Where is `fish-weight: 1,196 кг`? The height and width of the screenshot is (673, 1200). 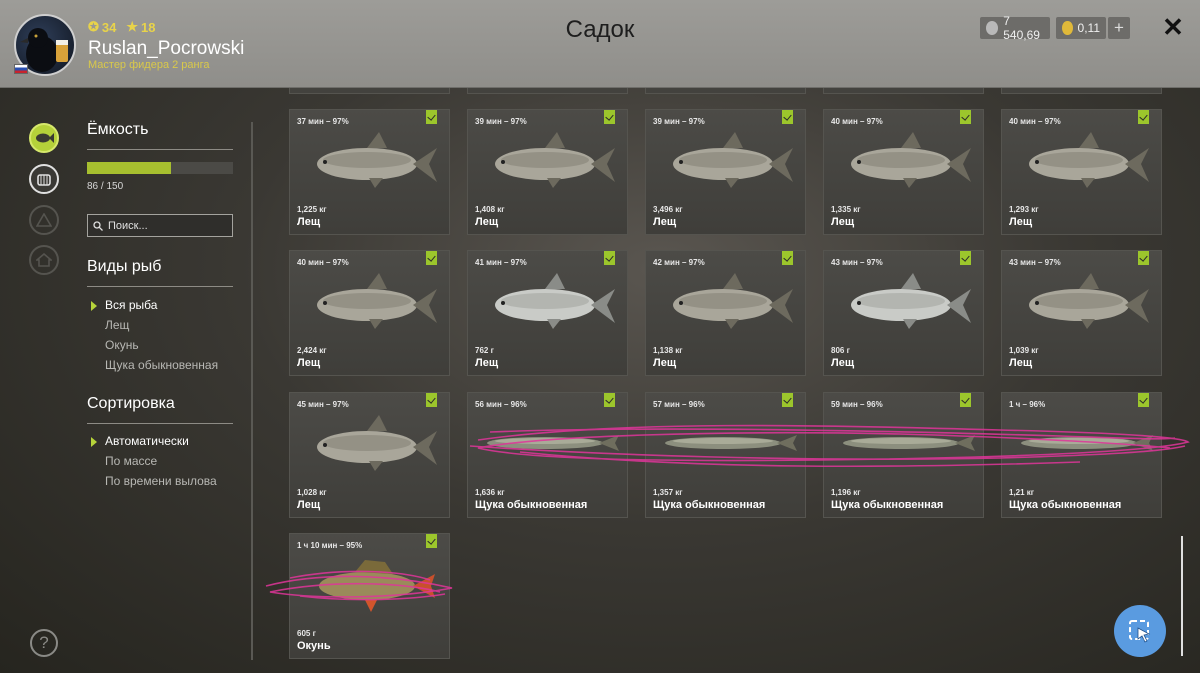
fish-weight: 1,196 кг is located at coordinates (846, 492).